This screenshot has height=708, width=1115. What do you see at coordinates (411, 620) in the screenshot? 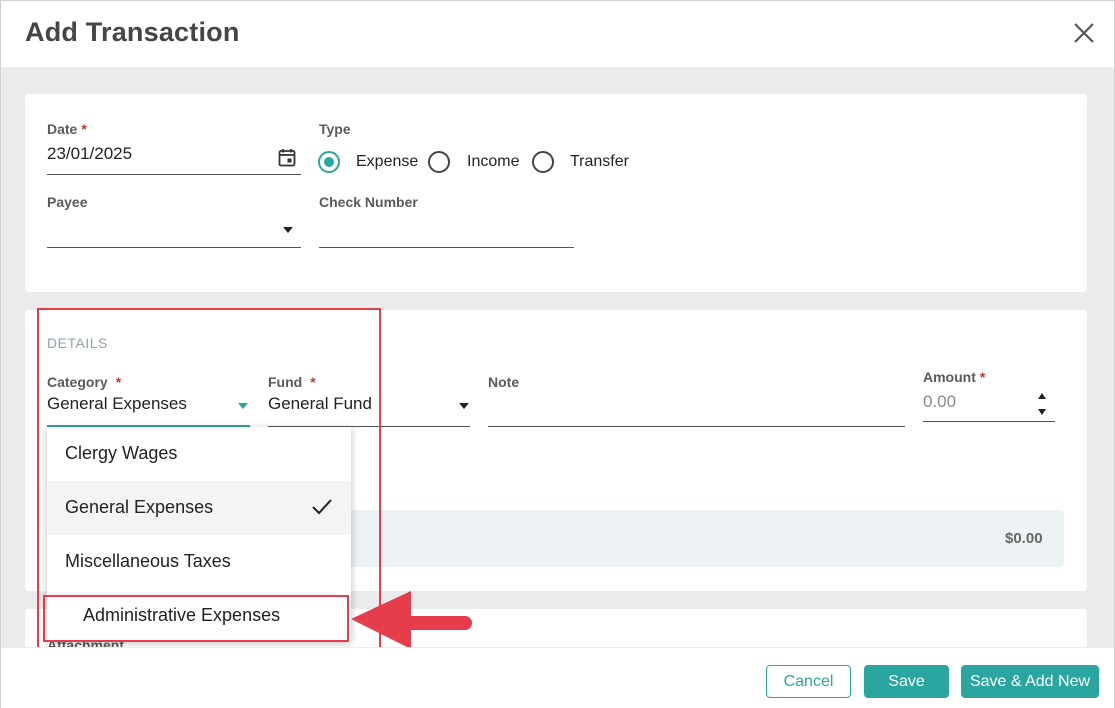
I see `arrow-pointer-icon` at bounding box center [411, 620].